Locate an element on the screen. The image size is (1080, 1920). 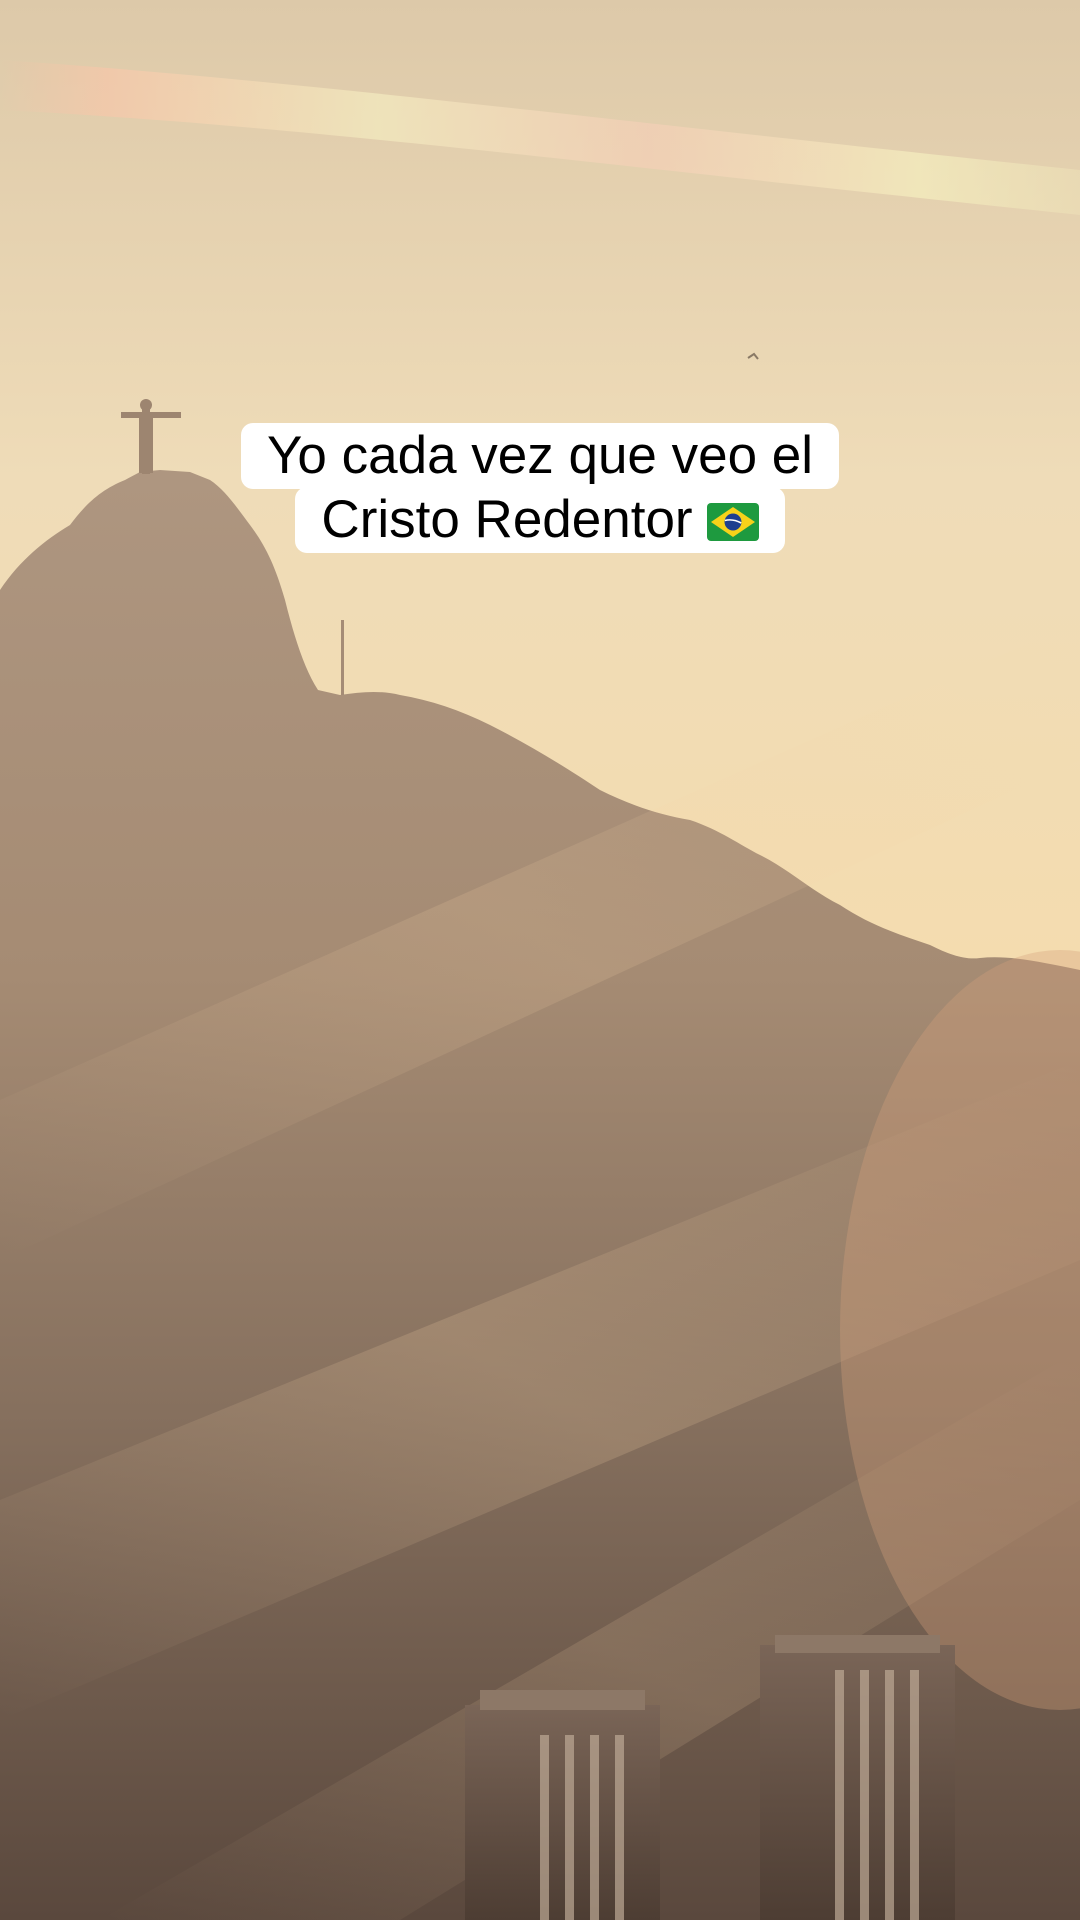
caption-line-2: Cristo Redentor is located at coordinates (507, 519).